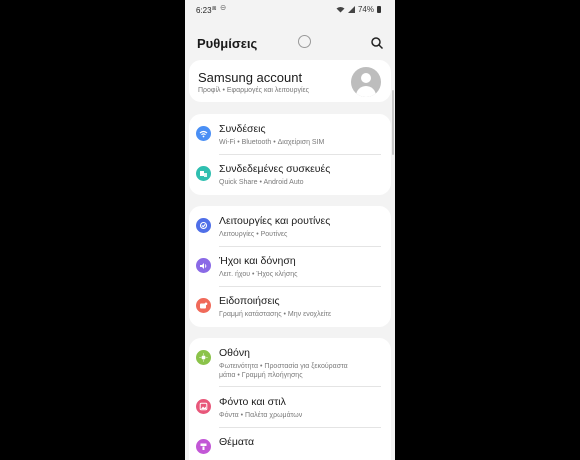 This screenshot has width=580, height=460. What do you see at coordinates (261, 182) in the screenshot?
I see `settings-item-sub: Quick Share • Android Auto` at bounding box center [261, 182].